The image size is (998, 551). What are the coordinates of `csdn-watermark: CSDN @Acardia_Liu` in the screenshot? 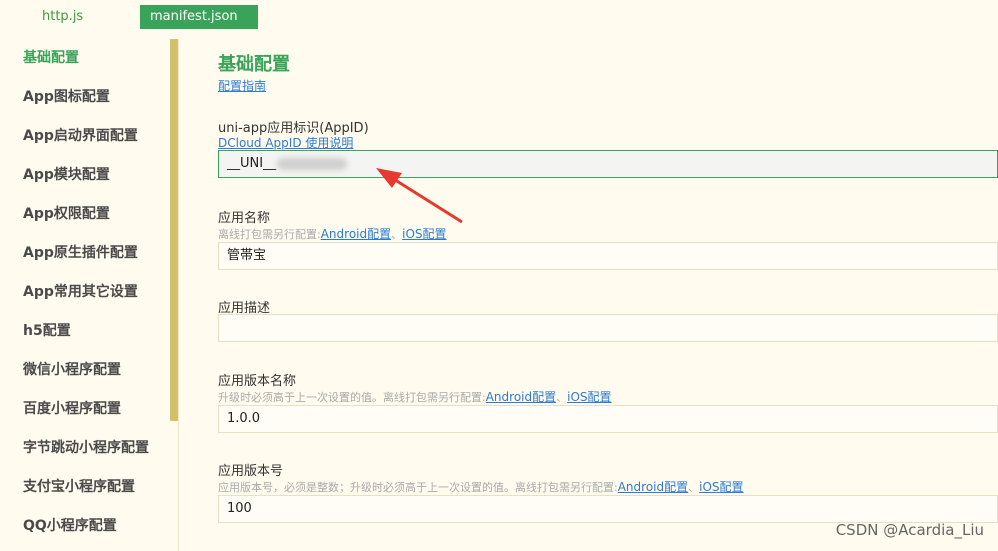 It's located at (909, 530).